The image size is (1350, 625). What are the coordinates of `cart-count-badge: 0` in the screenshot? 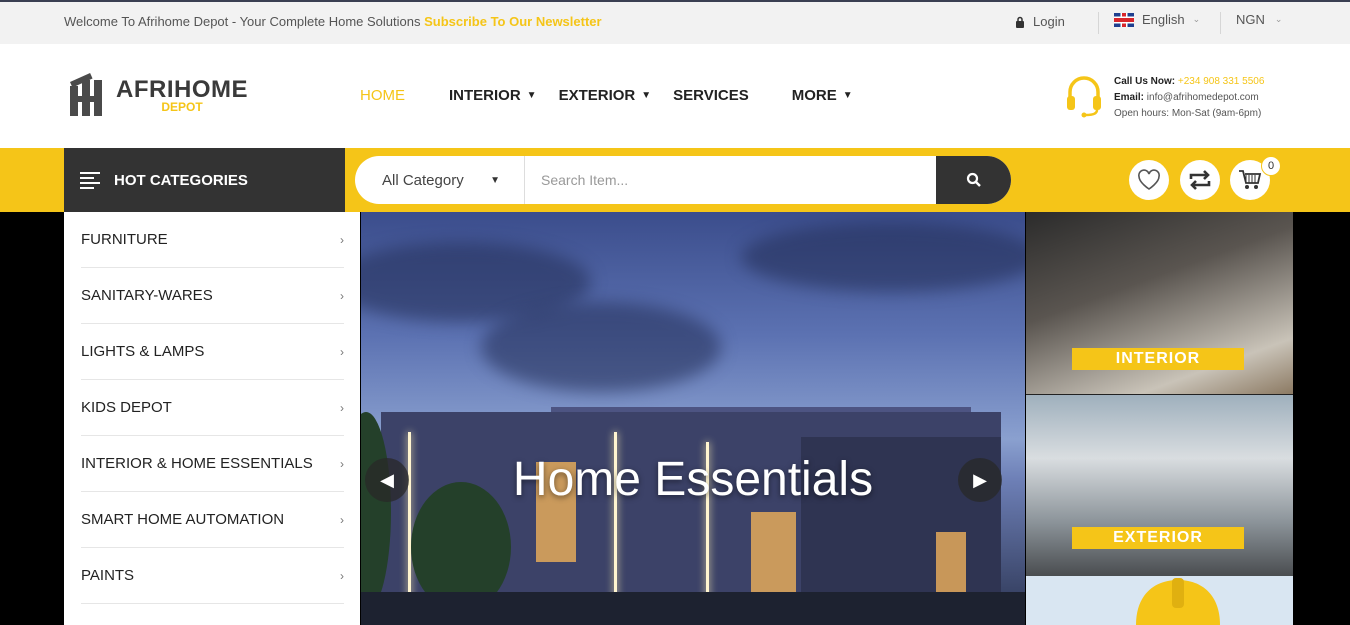 It's located at (1271, 166).